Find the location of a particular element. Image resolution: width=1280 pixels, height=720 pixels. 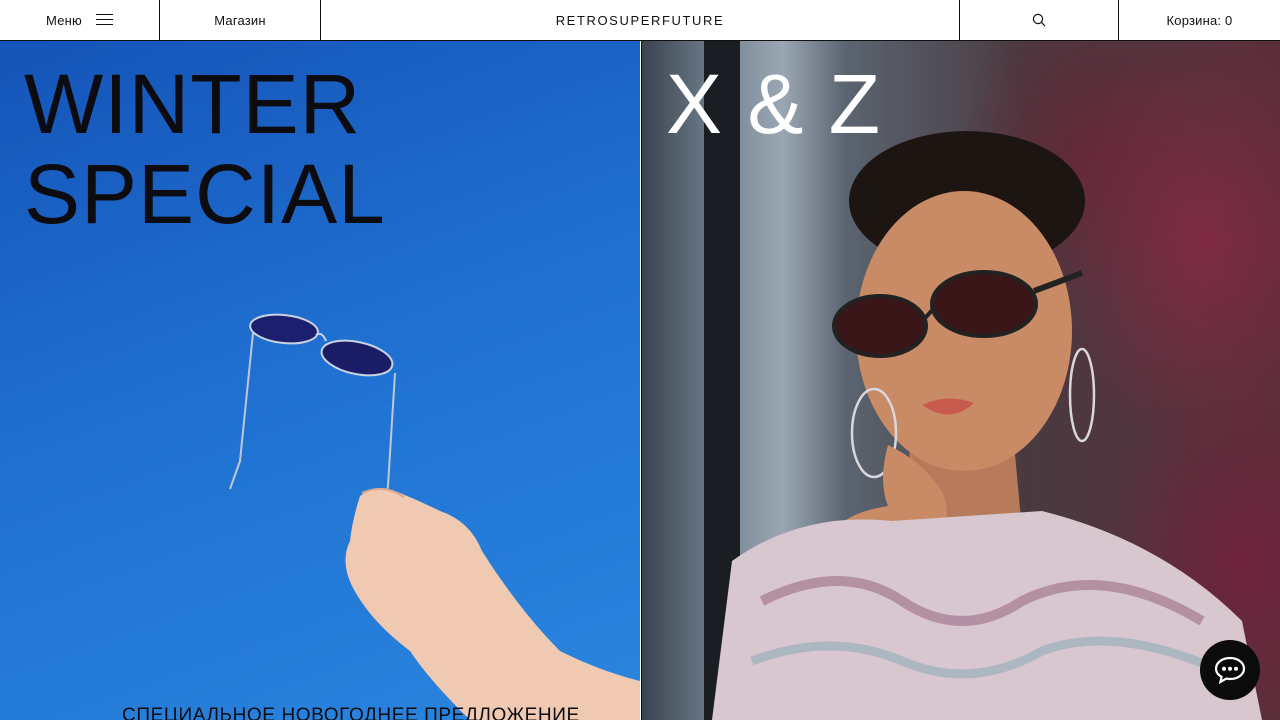

search-icon is located at coordinates (1039, 20).